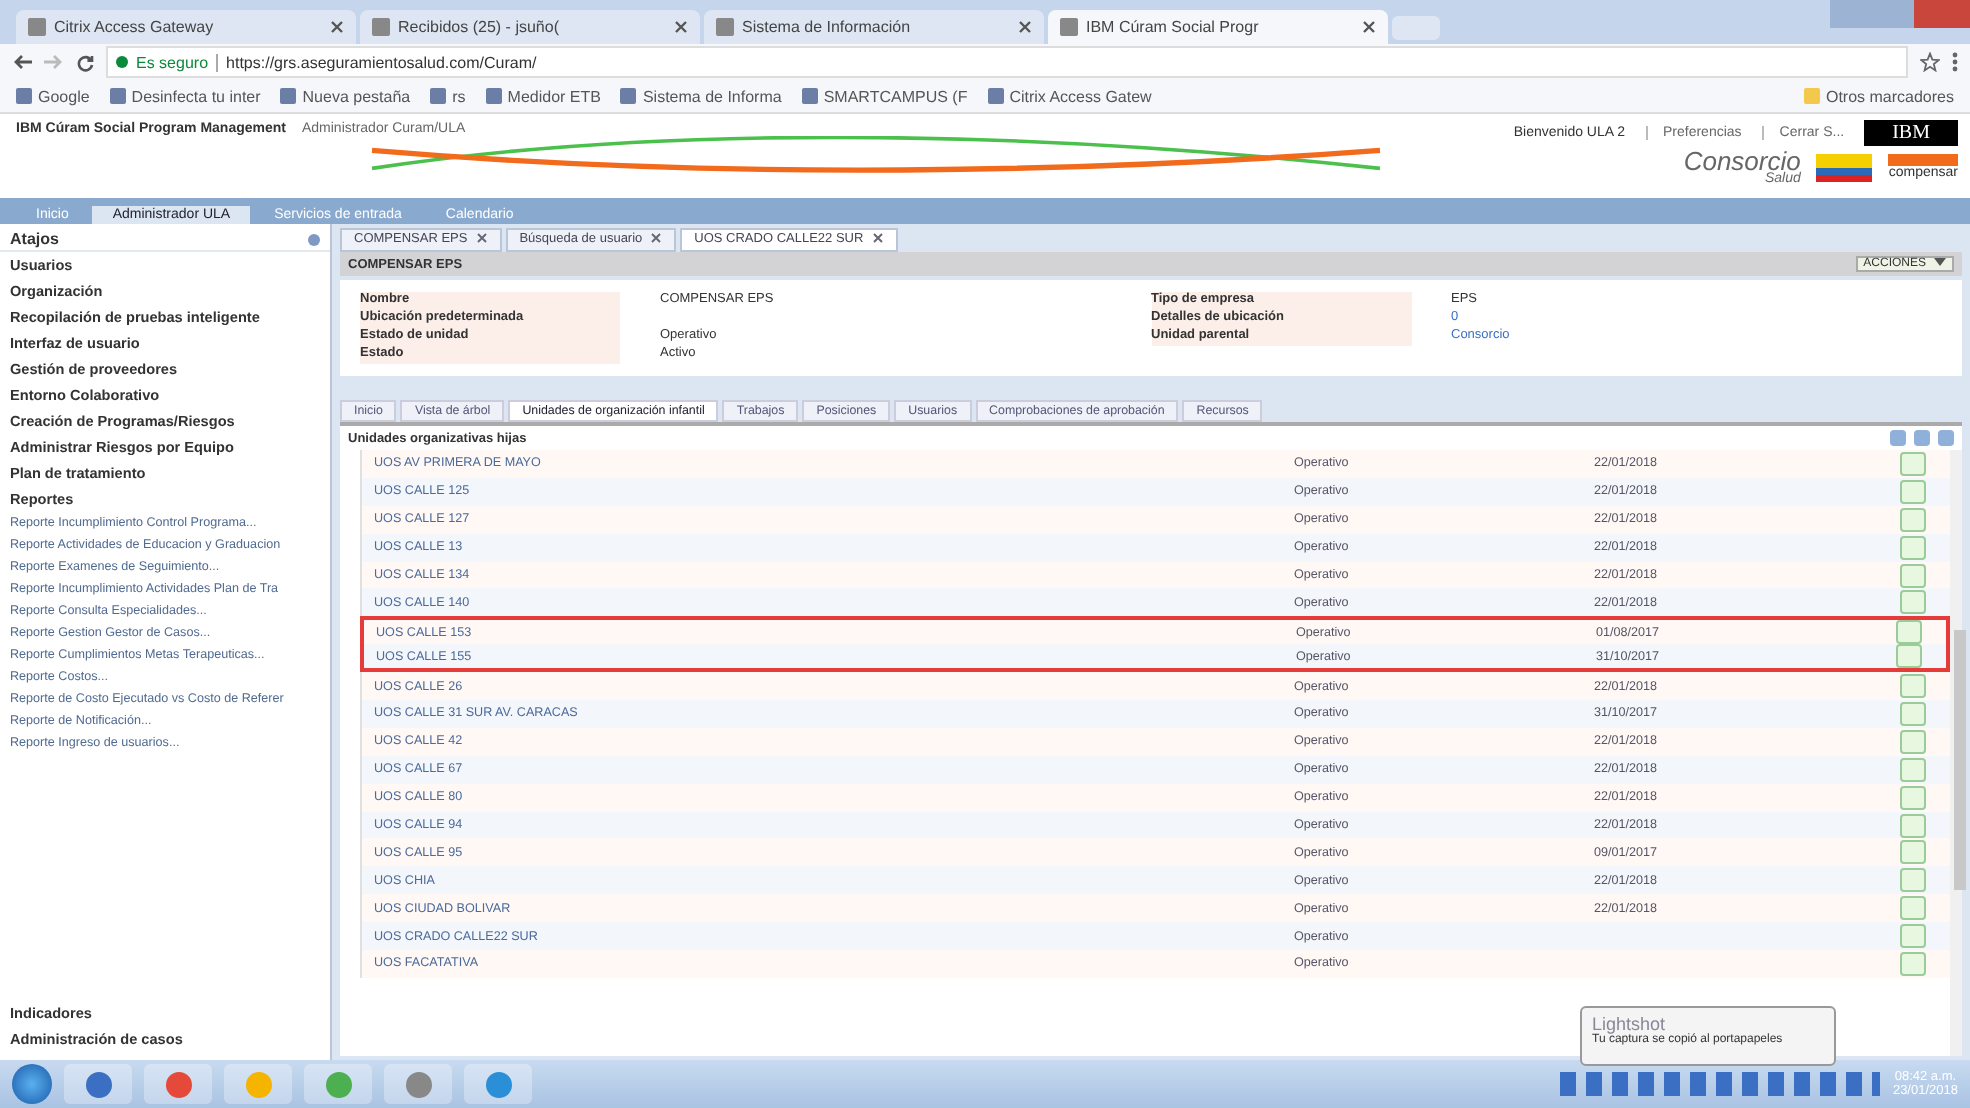  What do you see at coordinates (1069, 96) in the screenshot?
I see `bookmark: Citrix Access Gatew` at bounding box center [1069, 96].